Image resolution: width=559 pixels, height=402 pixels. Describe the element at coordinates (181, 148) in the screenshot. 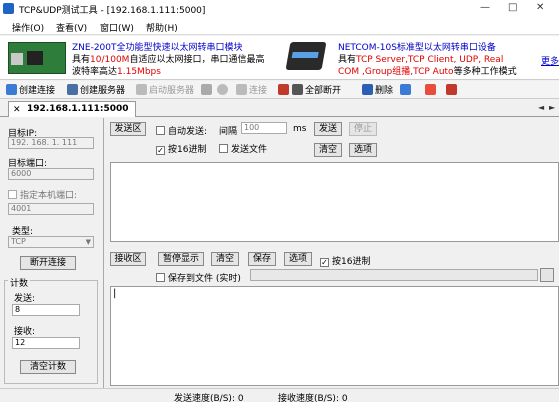

I see `send-hex-checkbox: ✓ 按16进制` at that location.